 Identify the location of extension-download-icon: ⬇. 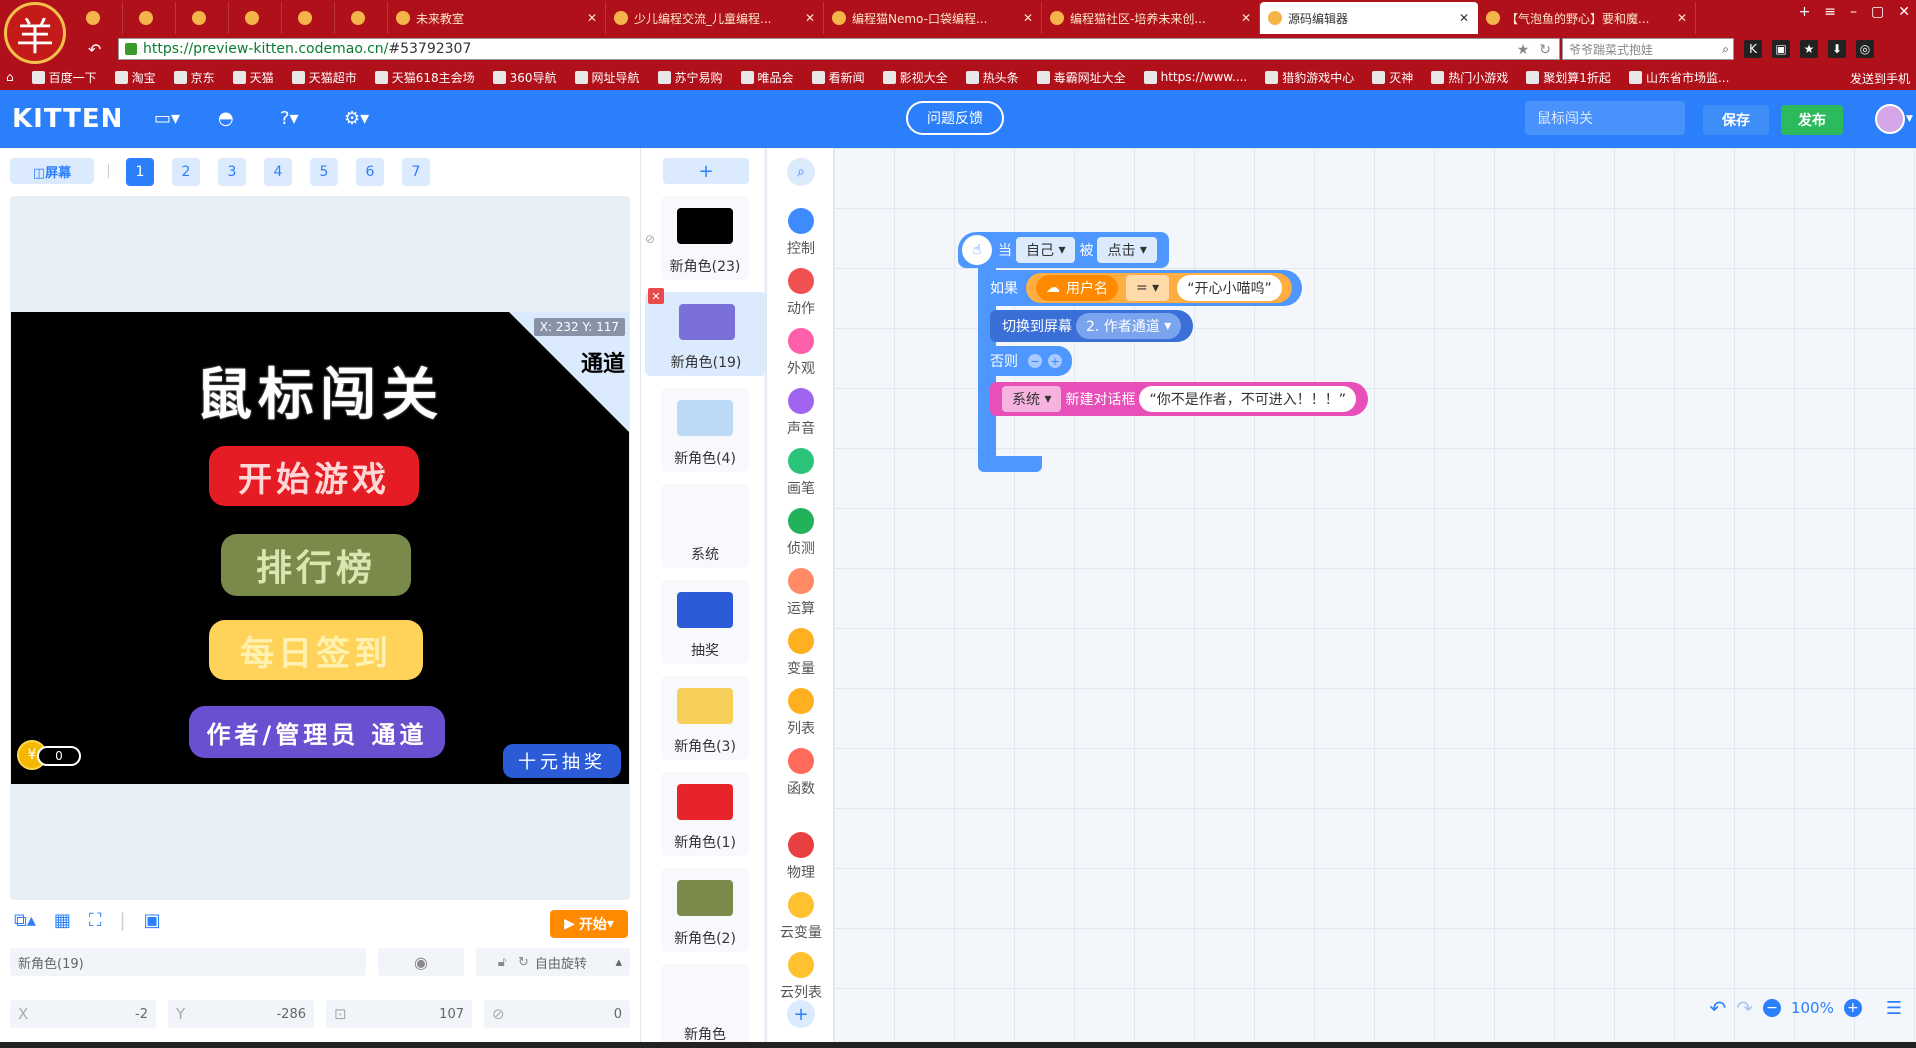
(1837, 49).